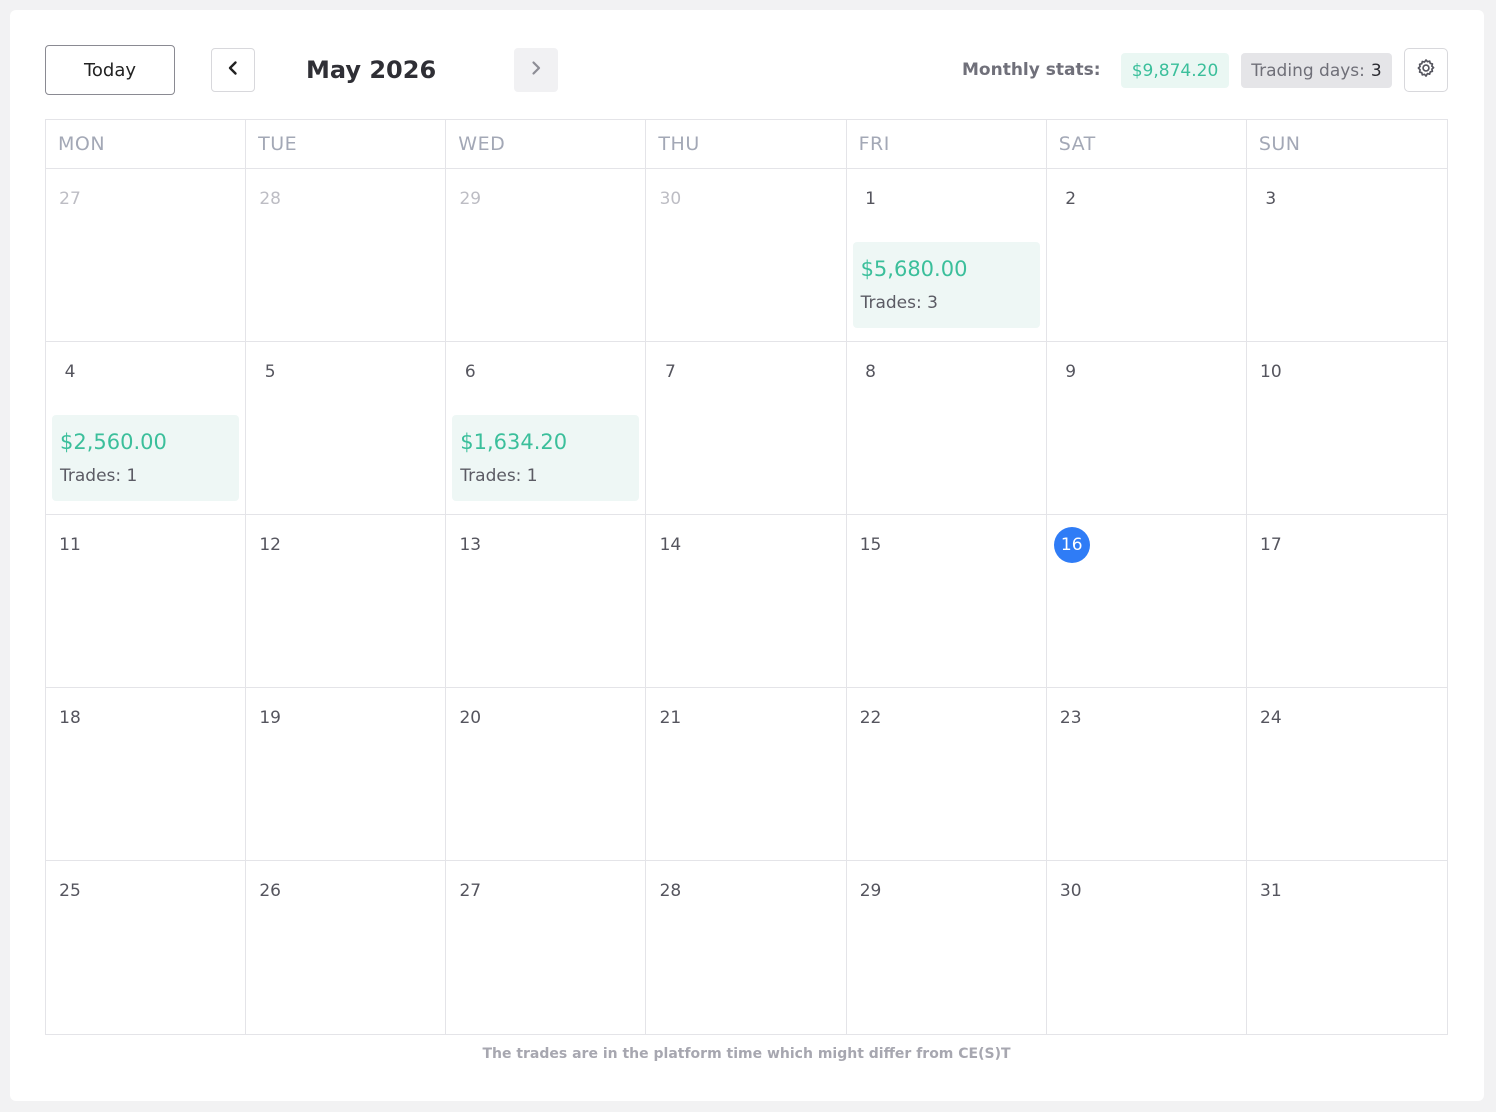 The image size is (1496, 1112). I want to click on day-cell: 17, so click(1346, 601).